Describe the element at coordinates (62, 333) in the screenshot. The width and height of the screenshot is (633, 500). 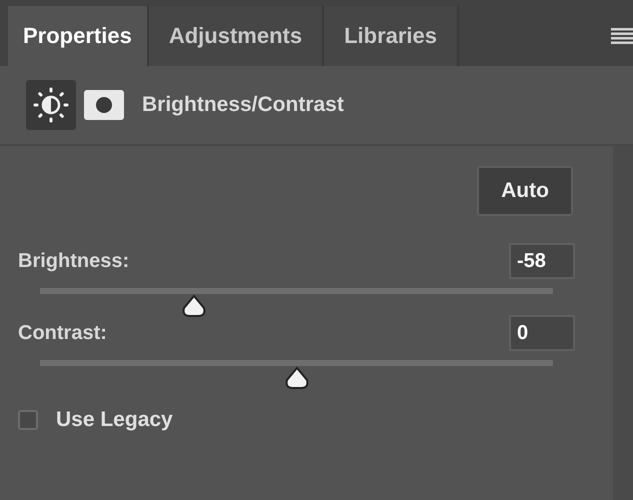
I see `slider-label: Contrast:` at that location.